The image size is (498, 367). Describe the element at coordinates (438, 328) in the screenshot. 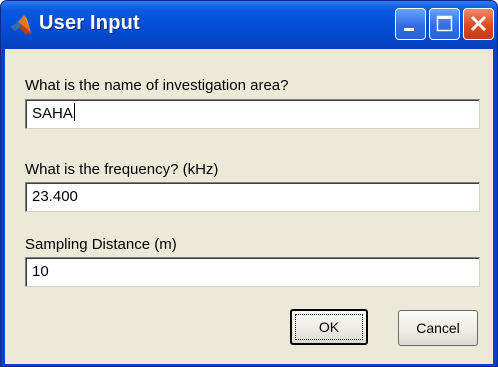

I see `cancel-button: Cancel` at that location.